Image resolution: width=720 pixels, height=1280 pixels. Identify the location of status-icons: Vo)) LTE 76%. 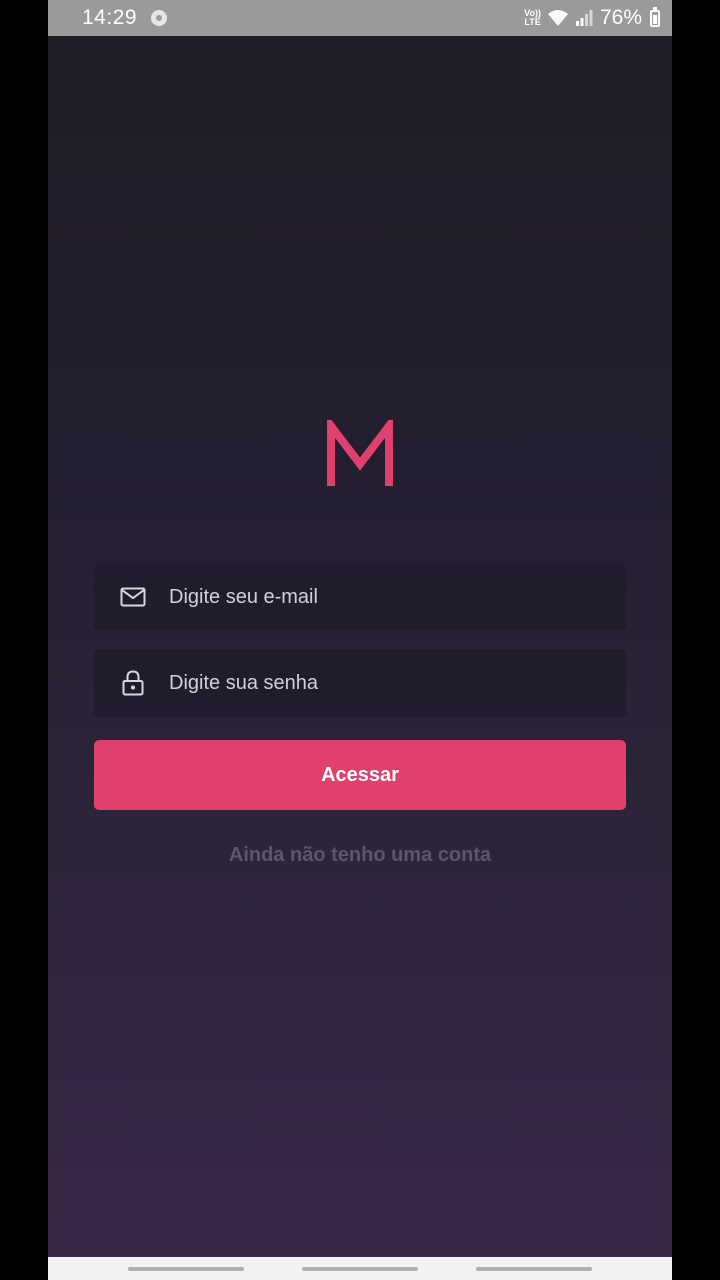
(592, 18).